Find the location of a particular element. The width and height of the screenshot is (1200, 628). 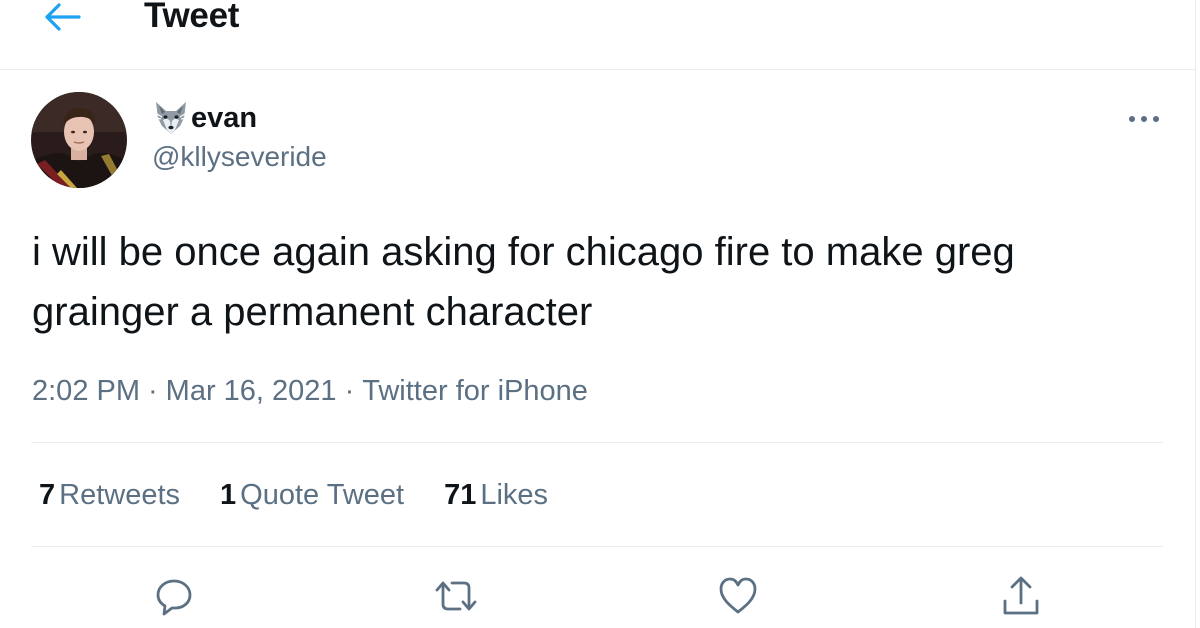

user-handle: @kllyseveride is located at coordinates (239, 157).